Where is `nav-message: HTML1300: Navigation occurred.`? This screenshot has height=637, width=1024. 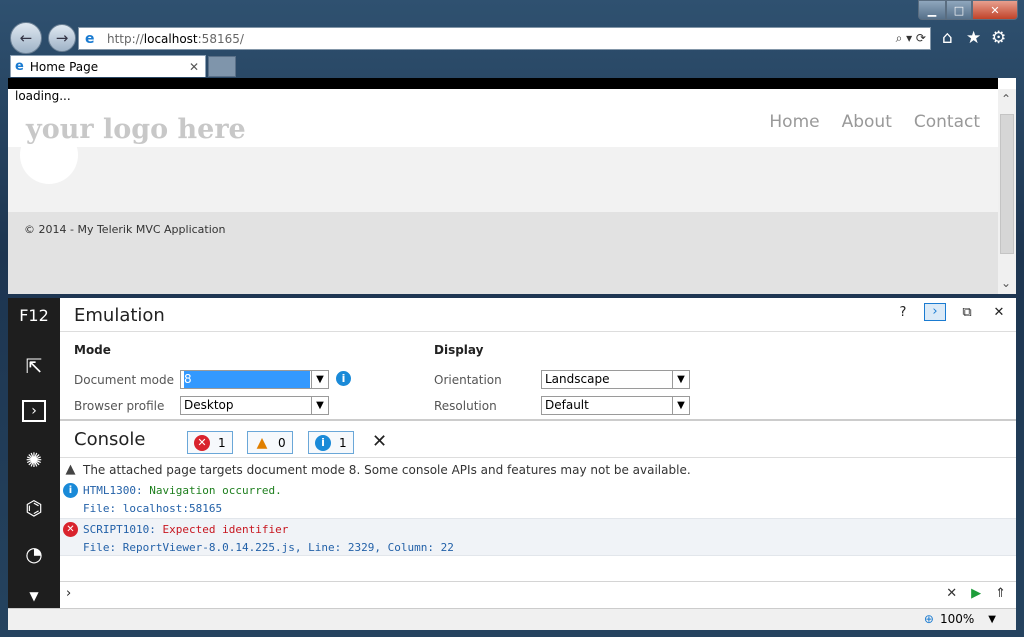
nav-message: HTML1300: Navigation occurred. is located at coordinates (182, 490).